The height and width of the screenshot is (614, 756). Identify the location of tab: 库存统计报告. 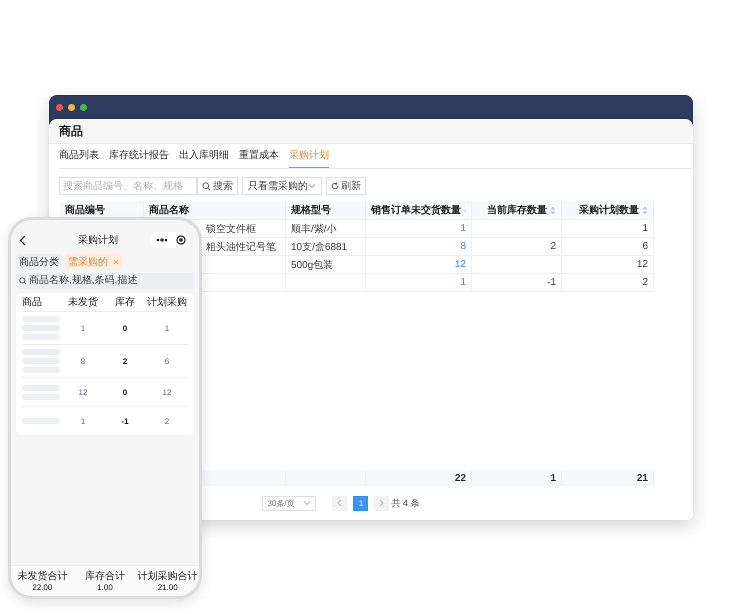
(139, 158).